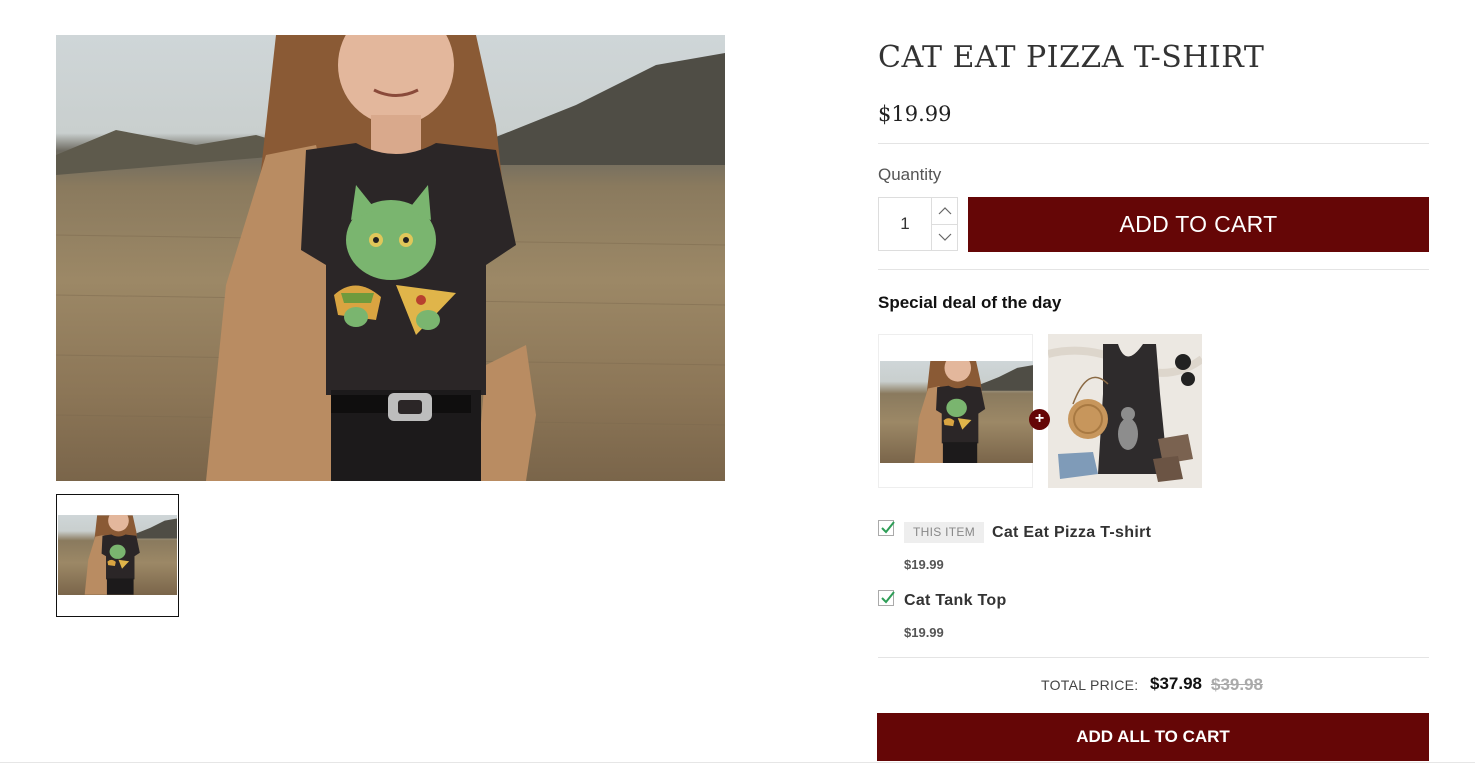 Image resolution: width=1475 pixels, height=766 pixels. I want to click on deal-item-checkbox-tshirt, so click(886, 528).